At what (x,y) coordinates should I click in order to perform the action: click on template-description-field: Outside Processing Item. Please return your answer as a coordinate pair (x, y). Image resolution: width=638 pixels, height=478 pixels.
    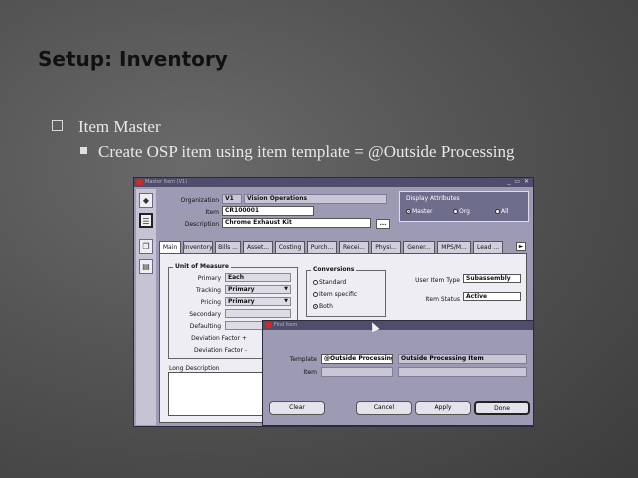
    Looking at the image, I should click on (462, 359).